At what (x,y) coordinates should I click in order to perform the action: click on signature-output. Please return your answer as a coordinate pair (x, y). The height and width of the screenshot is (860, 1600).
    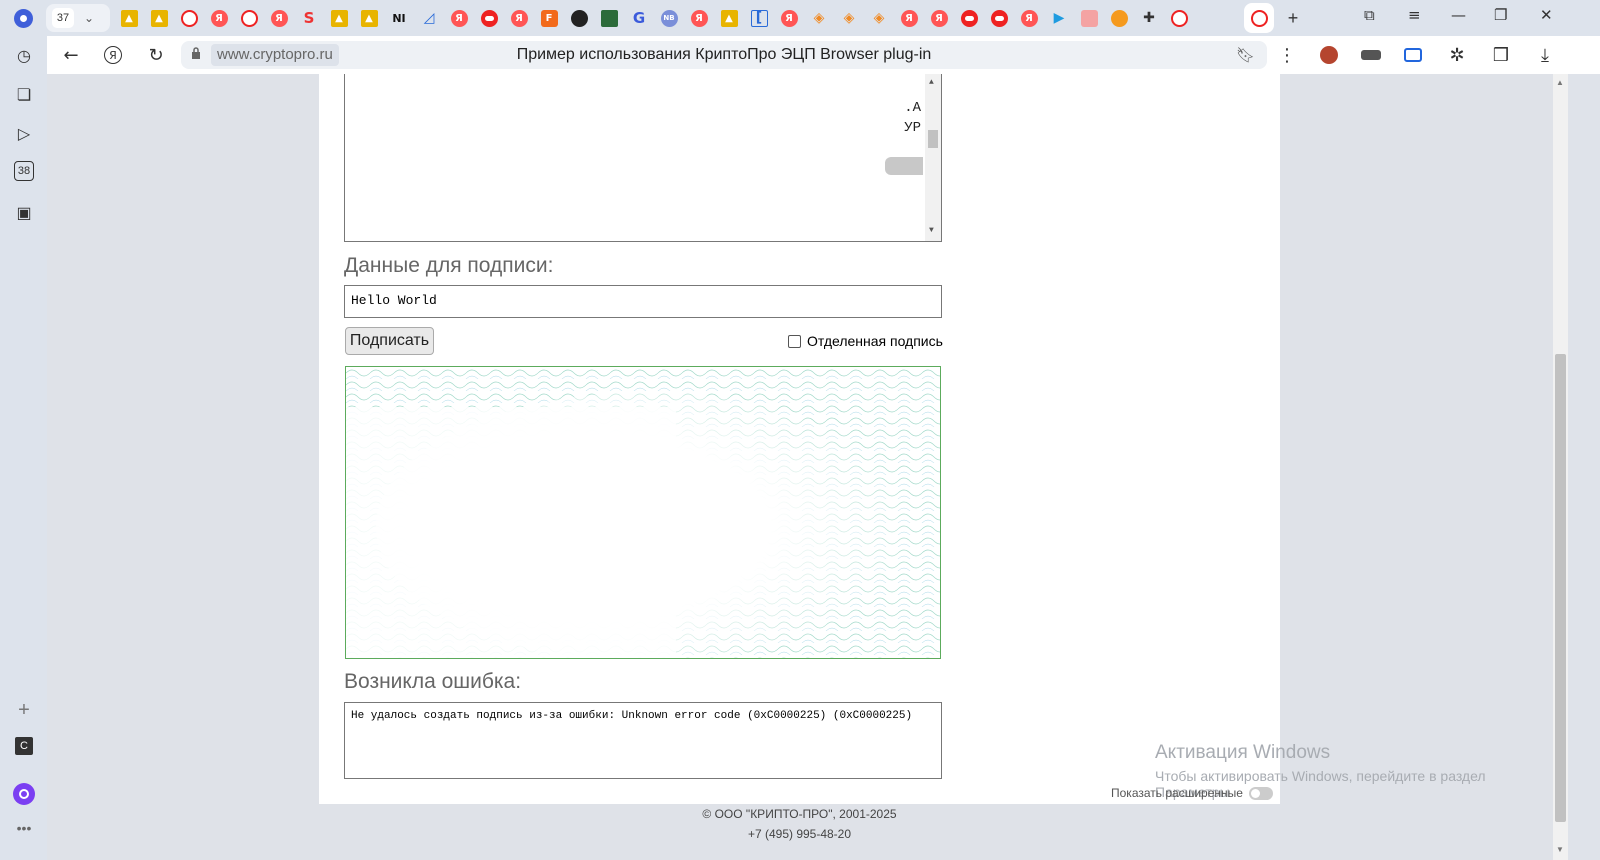
    Looking at the image, I should click on (643, 512).